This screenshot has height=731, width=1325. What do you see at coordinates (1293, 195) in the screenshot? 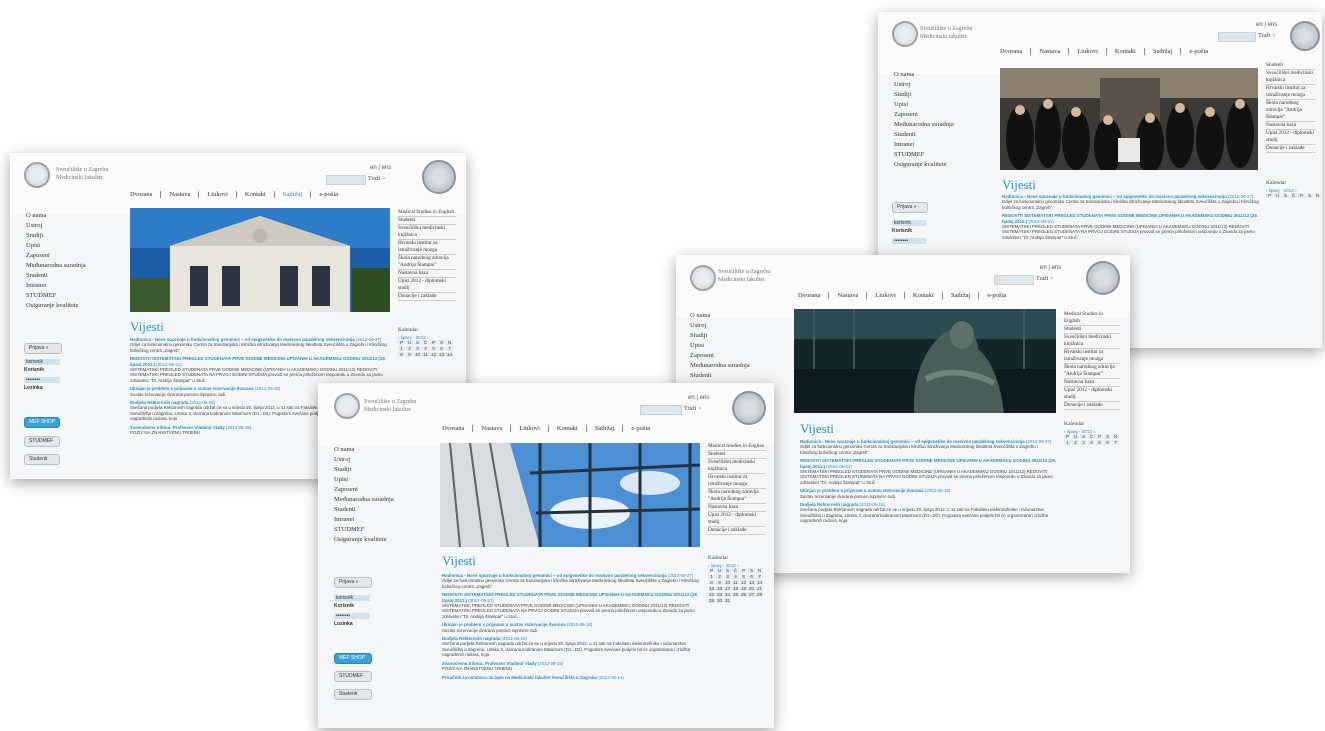
I see `calendar-grid: PUSČPSN` at bounding box center [1293, 195].